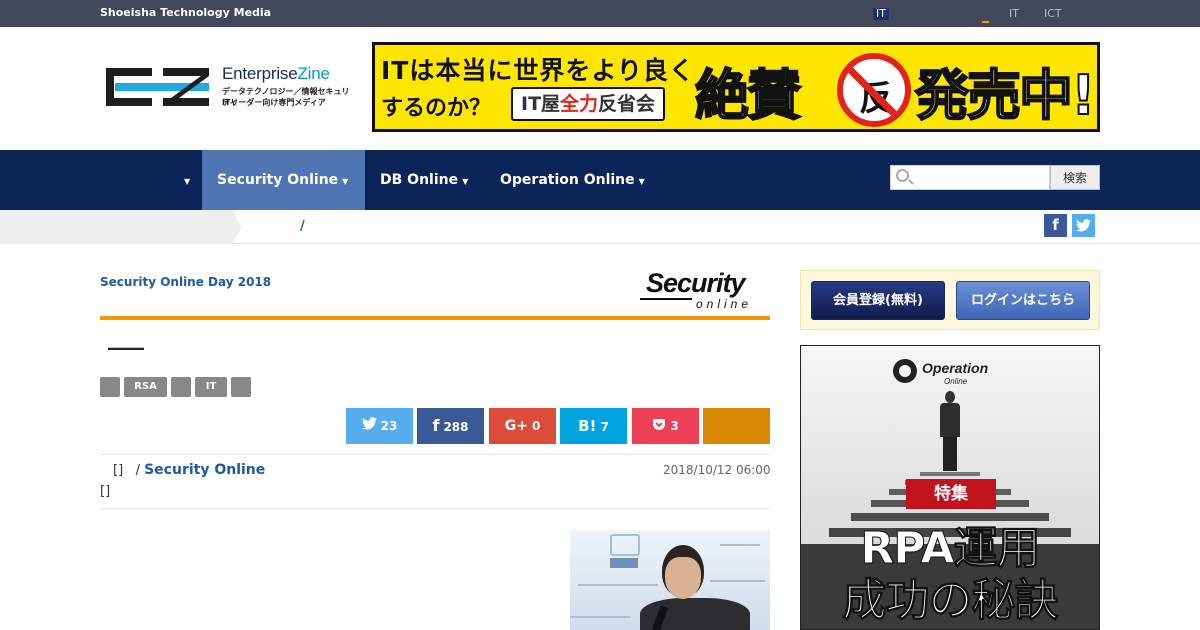 The image size is (1200, 630). Describe the element at coordinates (572, 180) in the screenshot. I see `nav-operation-online: Operation Online ▼` at that location.